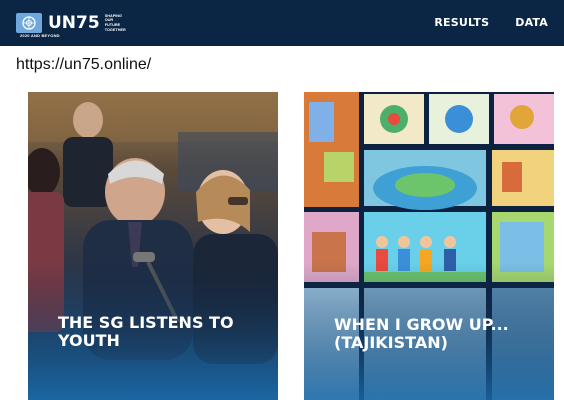 This screenshot has height=400, width=564. What do you see at coordinates (146, 322) in the screenshot?
I see `card-title-line: THE SG LISTENS TO` at bounding box center [146, 322].